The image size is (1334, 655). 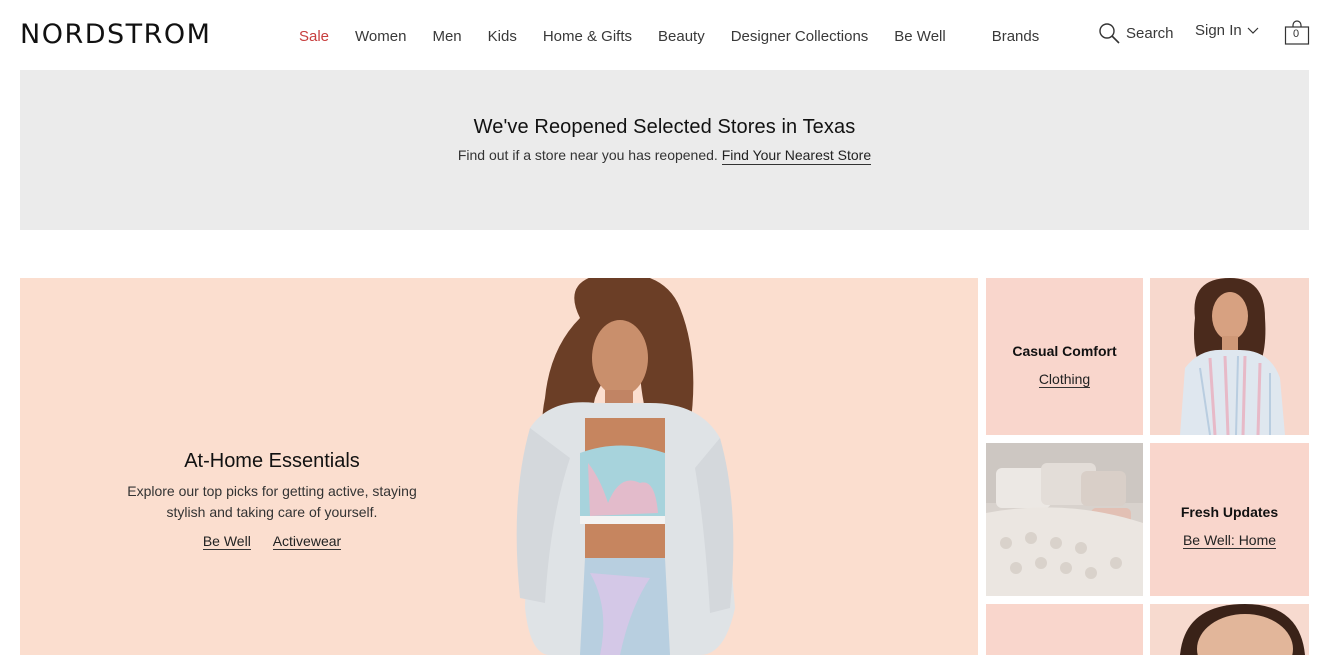 I want to click on hero-model-image, so click(x=625, y=466).